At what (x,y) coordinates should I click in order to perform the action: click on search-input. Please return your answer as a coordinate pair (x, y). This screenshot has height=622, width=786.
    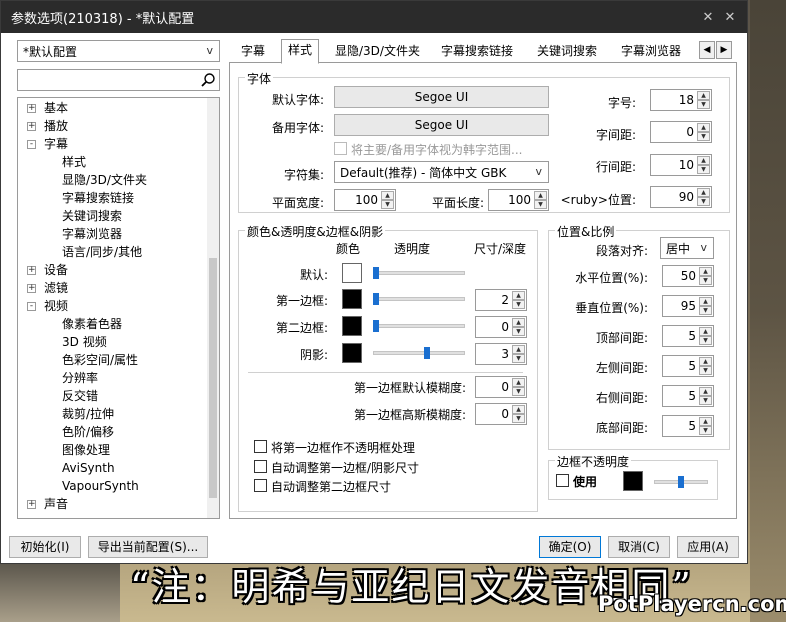
    Looking at the image, I should click on (118, 80).